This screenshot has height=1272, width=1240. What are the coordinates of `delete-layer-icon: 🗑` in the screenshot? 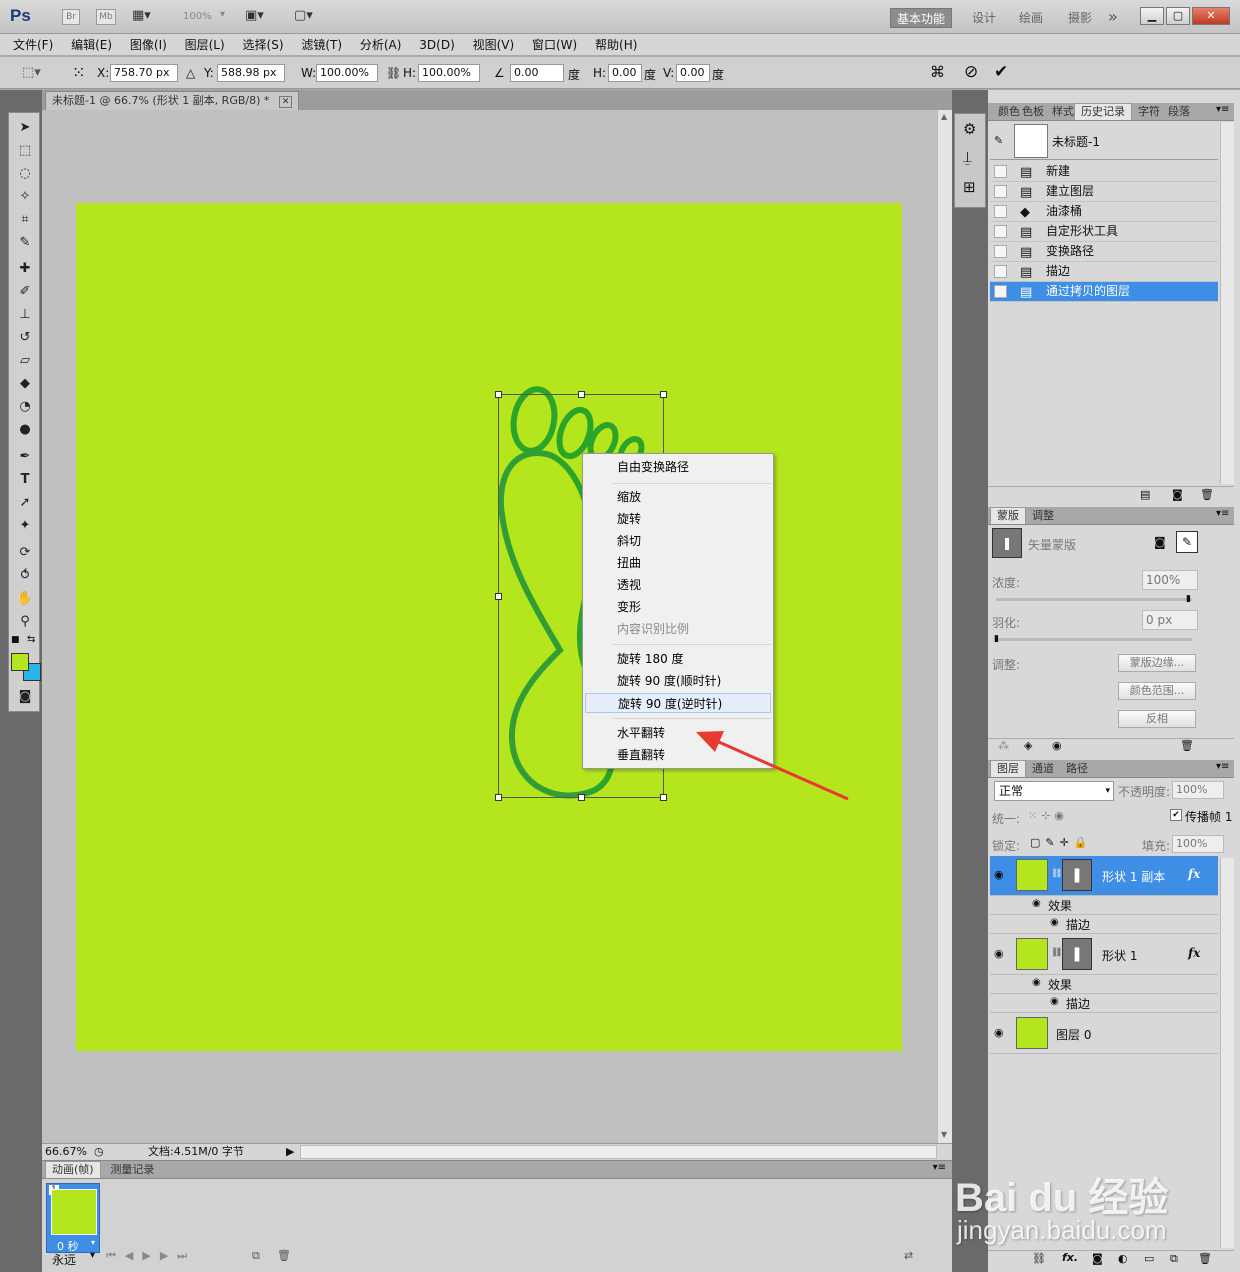 It's located at (1205, 1258).